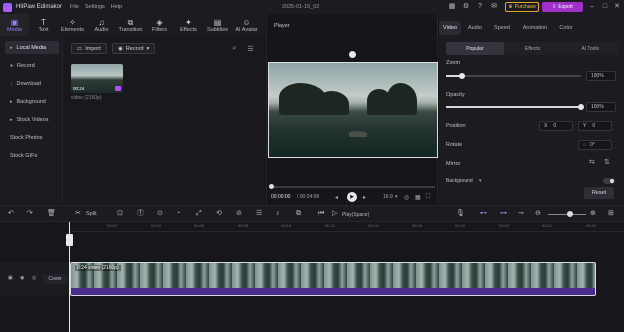 The width and height of the screenshot is (624, 332). Describe the element at coordinates (513, 76) in the screenshot. I see `zoom-slider` at that location.